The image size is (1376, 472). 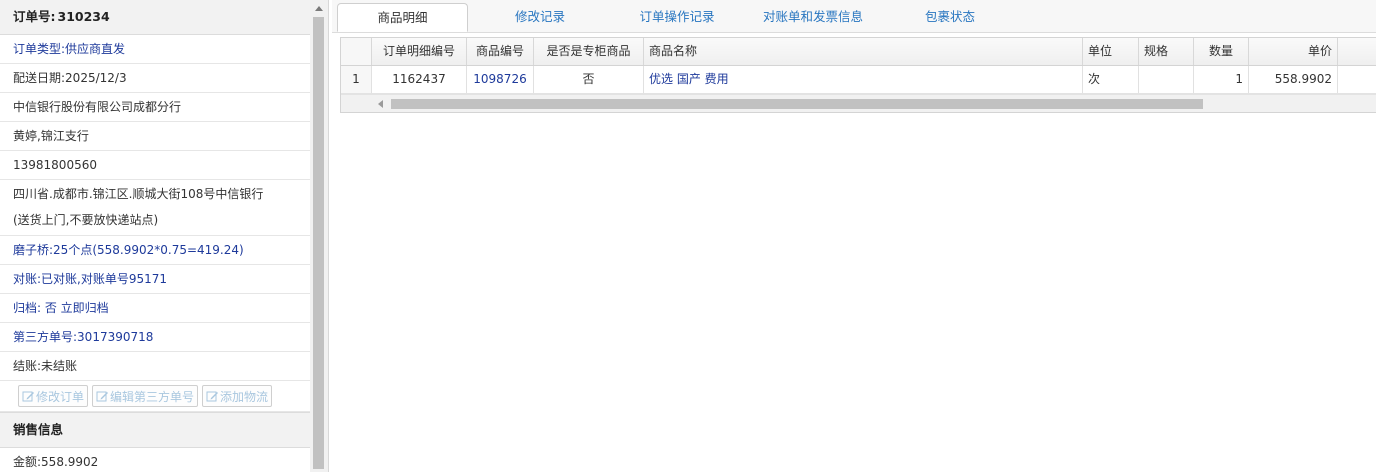 What do you see at coordinates (500, 79) in the screenshot?
I see `cell-product-id-link: 1098726` at bounding box center [500, 79].